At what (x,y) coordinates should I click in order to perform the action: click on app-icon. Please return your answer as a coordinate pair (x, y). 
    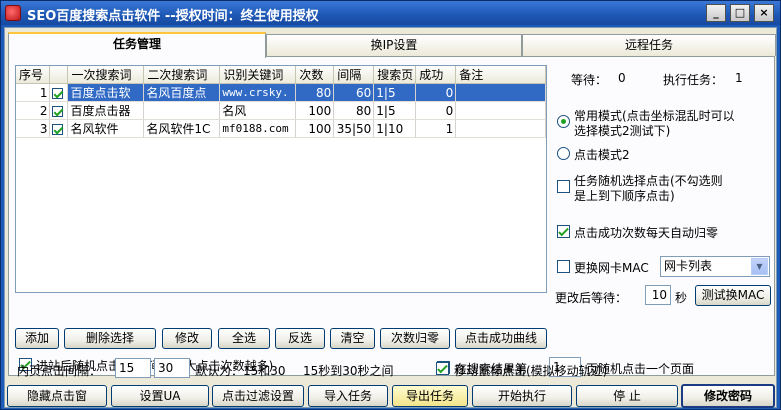
    Looking at the image, I should click on (13, 13).